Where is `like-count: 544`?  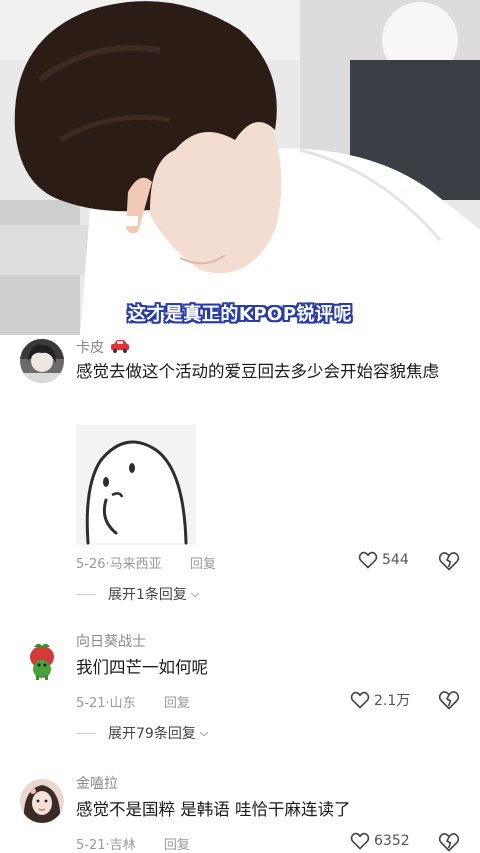
like-count: 544 is located at coordinates (395, 560).